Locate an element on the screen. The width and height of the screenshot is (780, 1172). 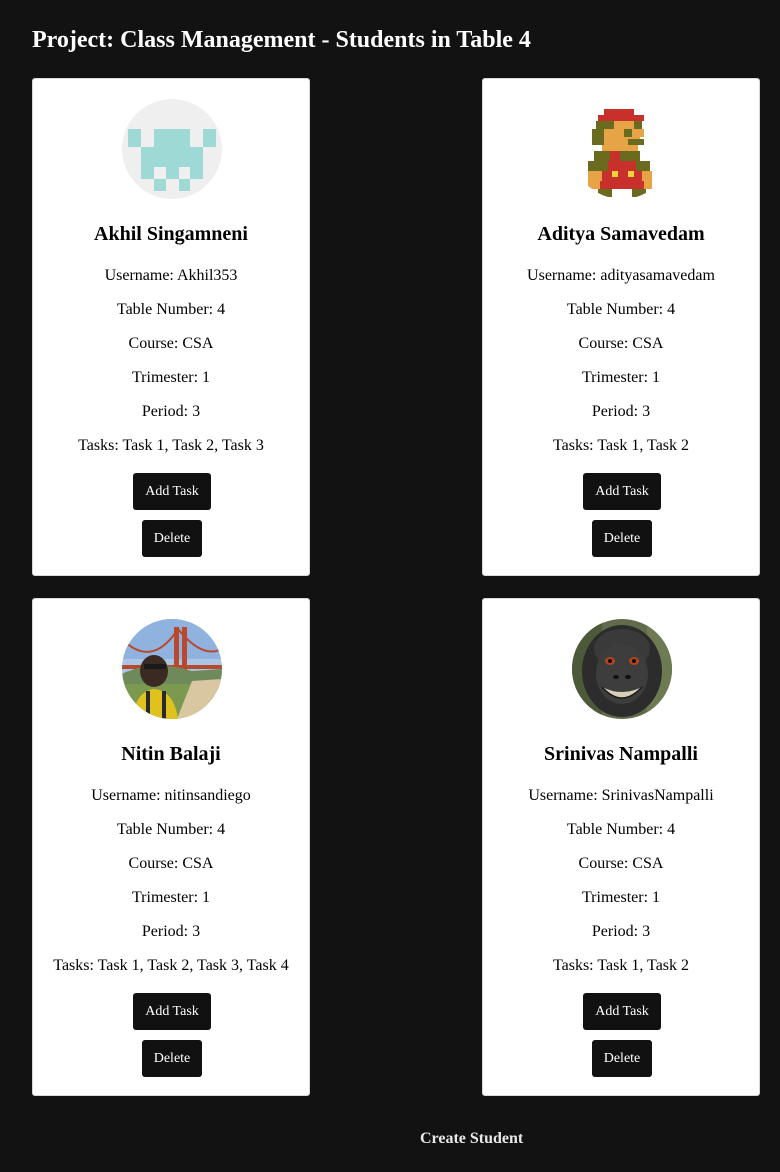
student-username: Username: nitinsandiego is located at coordinates (171, 795).